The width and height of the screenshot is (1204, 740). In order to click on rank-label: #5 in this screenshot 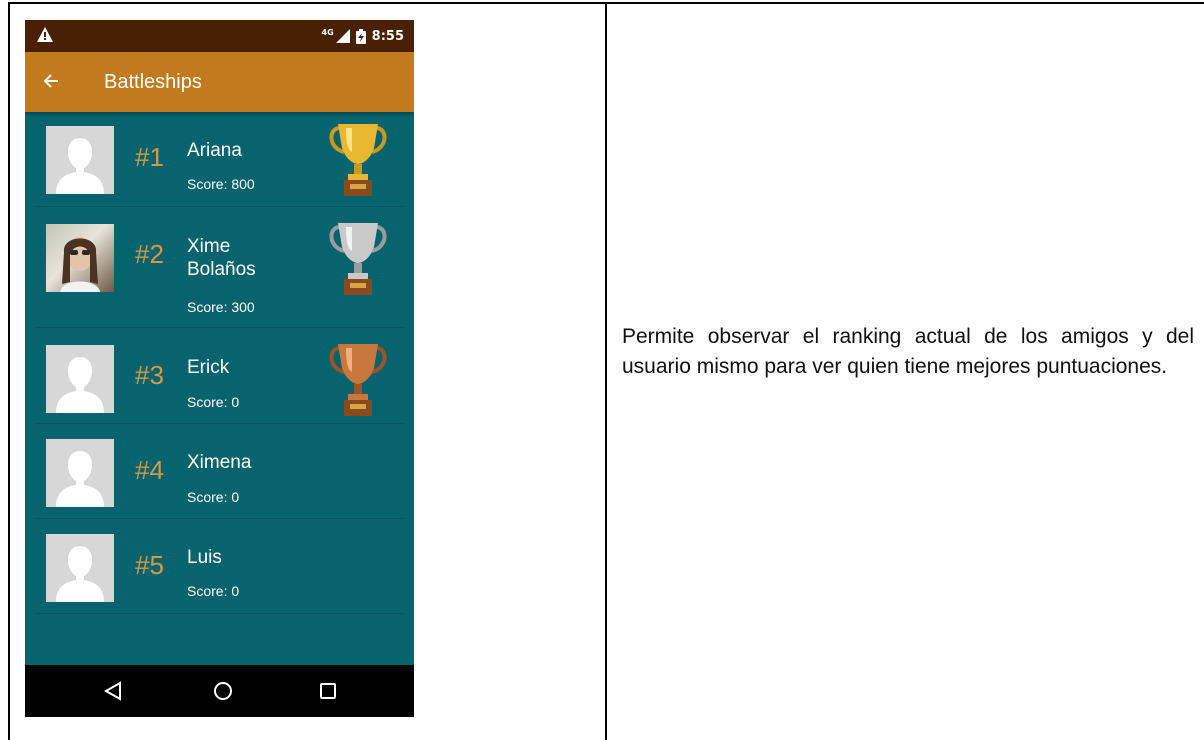, I will do `click(149, 565)`.